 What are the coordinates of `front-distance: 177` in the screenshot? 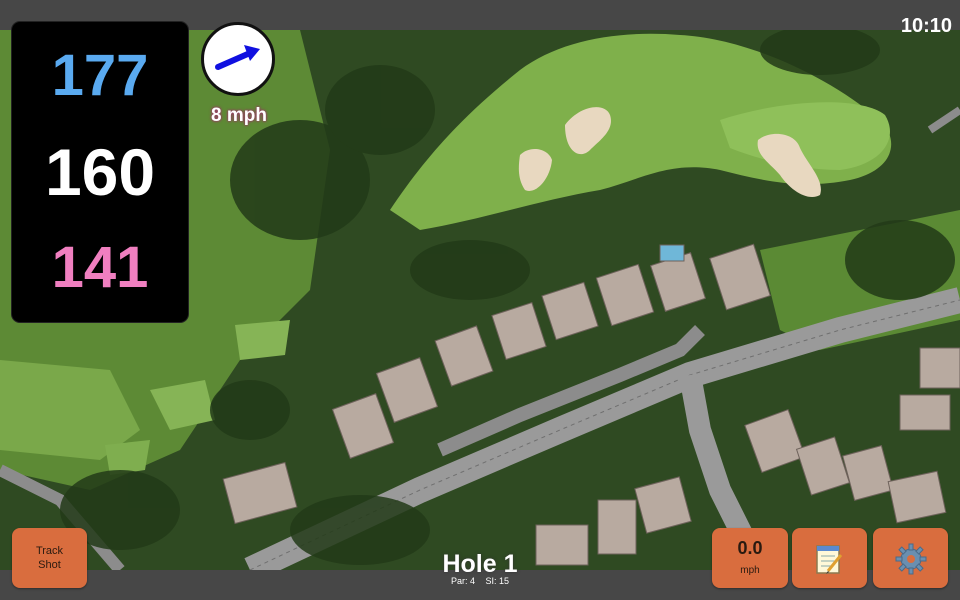 It's located at (100, 75).